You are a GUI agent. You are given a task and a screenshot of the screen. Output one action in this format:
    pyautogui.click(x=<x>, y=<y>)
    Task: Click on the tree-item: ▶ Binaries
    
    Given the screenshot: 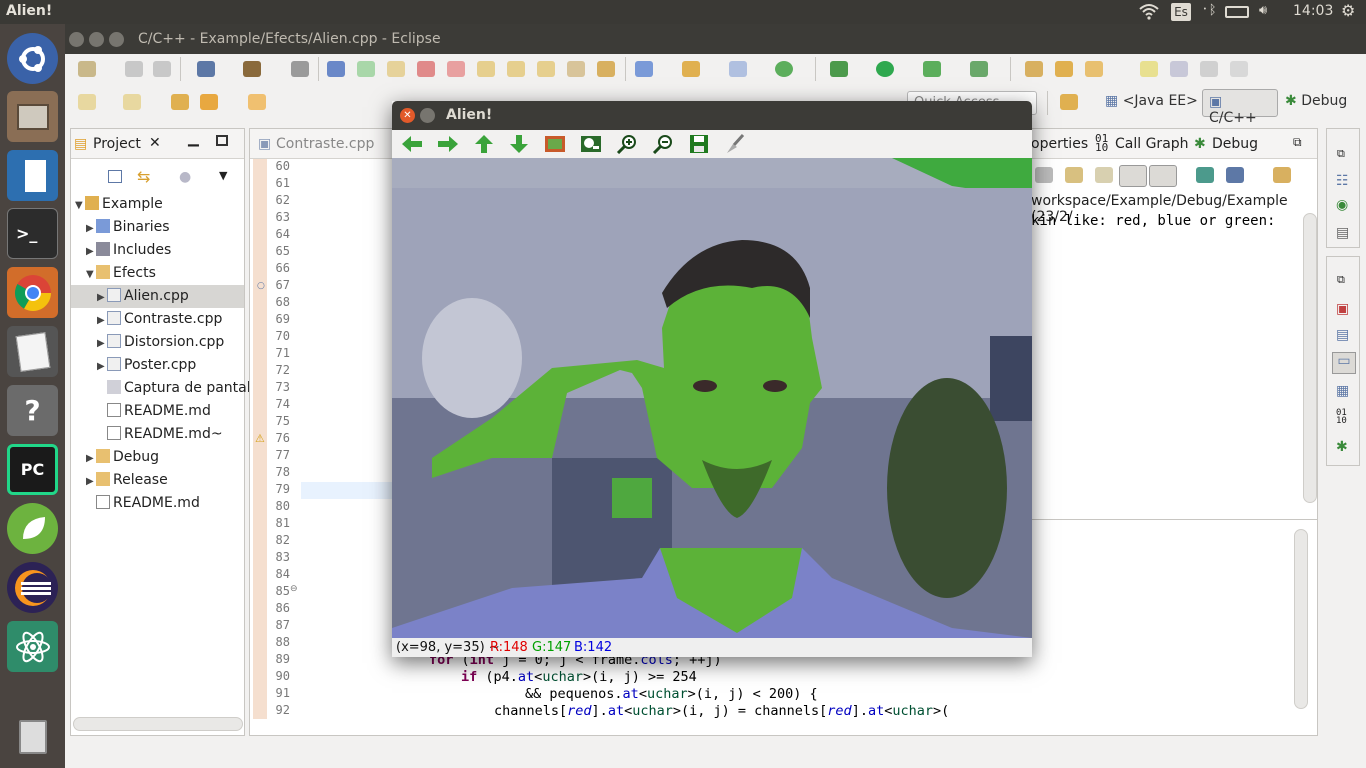 What is the action you would take?
    pyautogui.click(x=157, y=227)
    